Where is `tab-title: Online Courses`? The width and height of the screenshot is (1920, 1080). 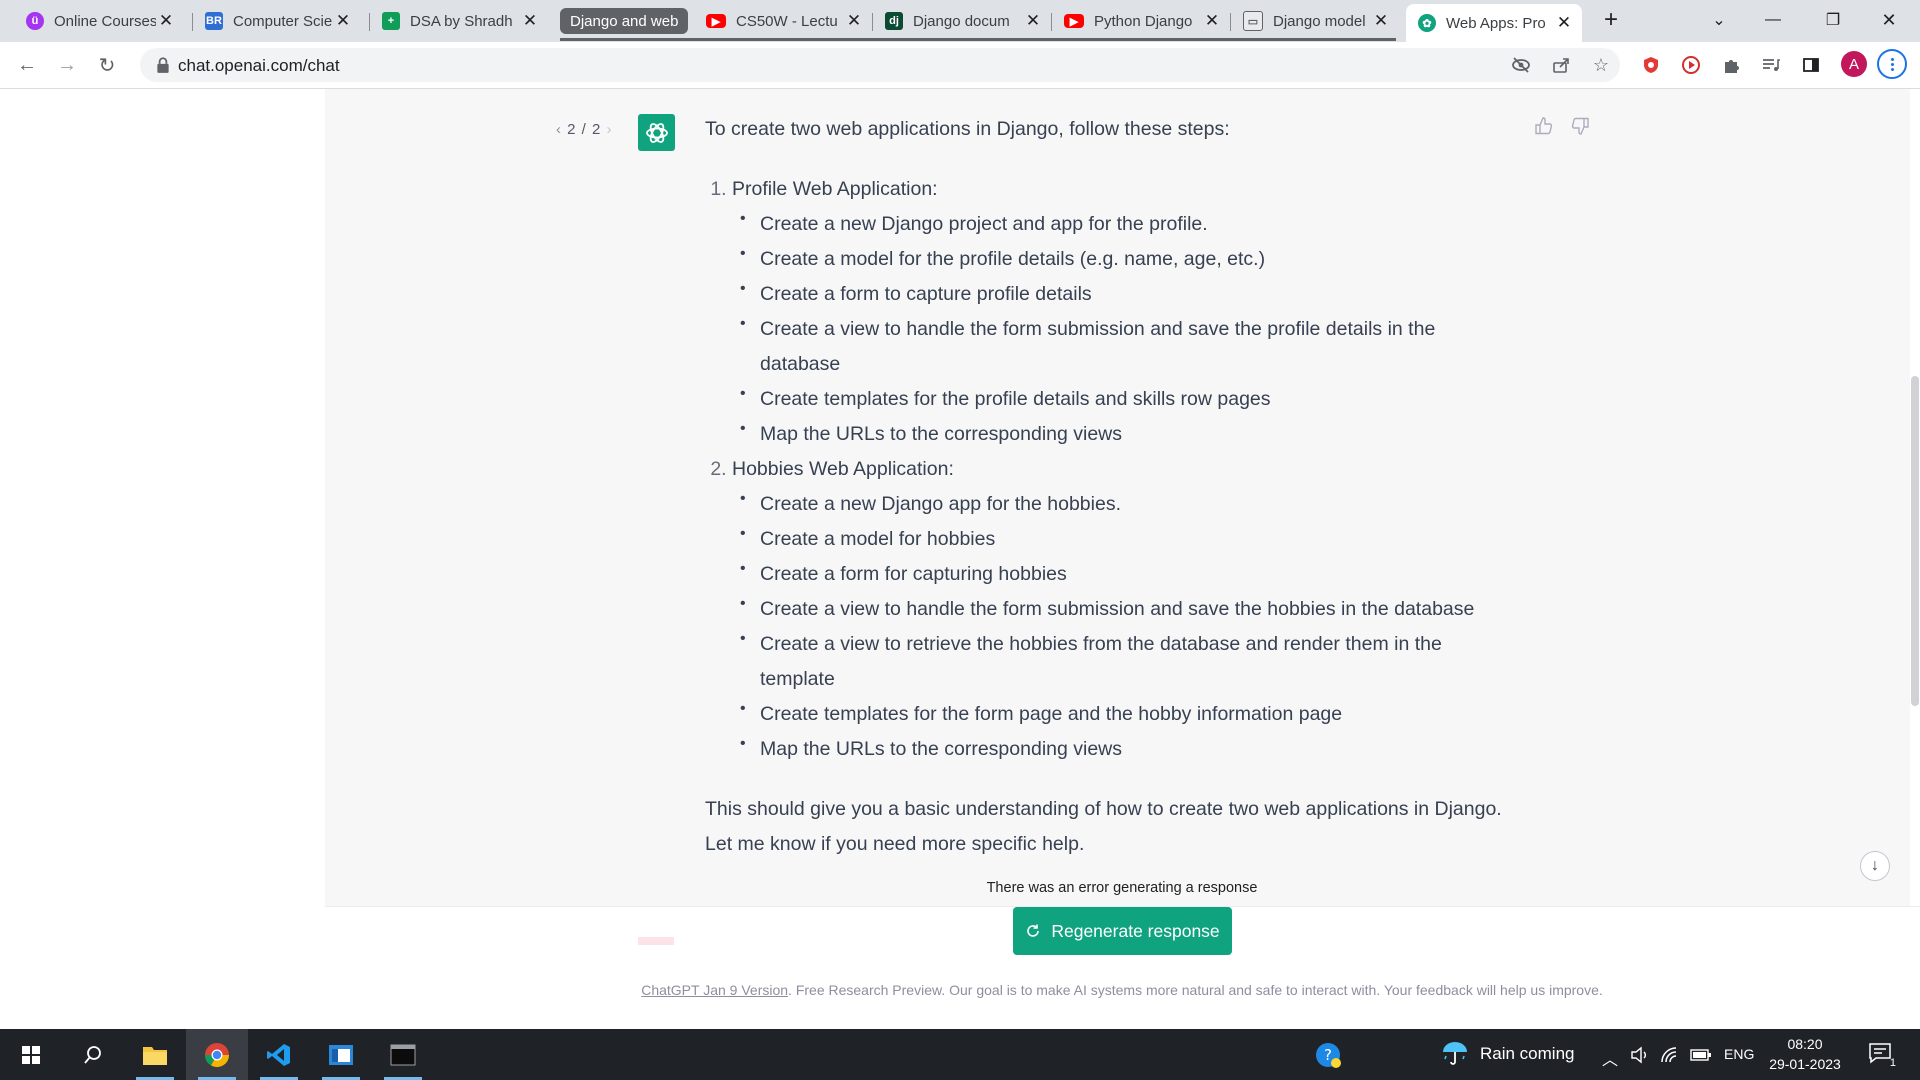
tab-title: Online Courses is located at coordinates (105, 21).